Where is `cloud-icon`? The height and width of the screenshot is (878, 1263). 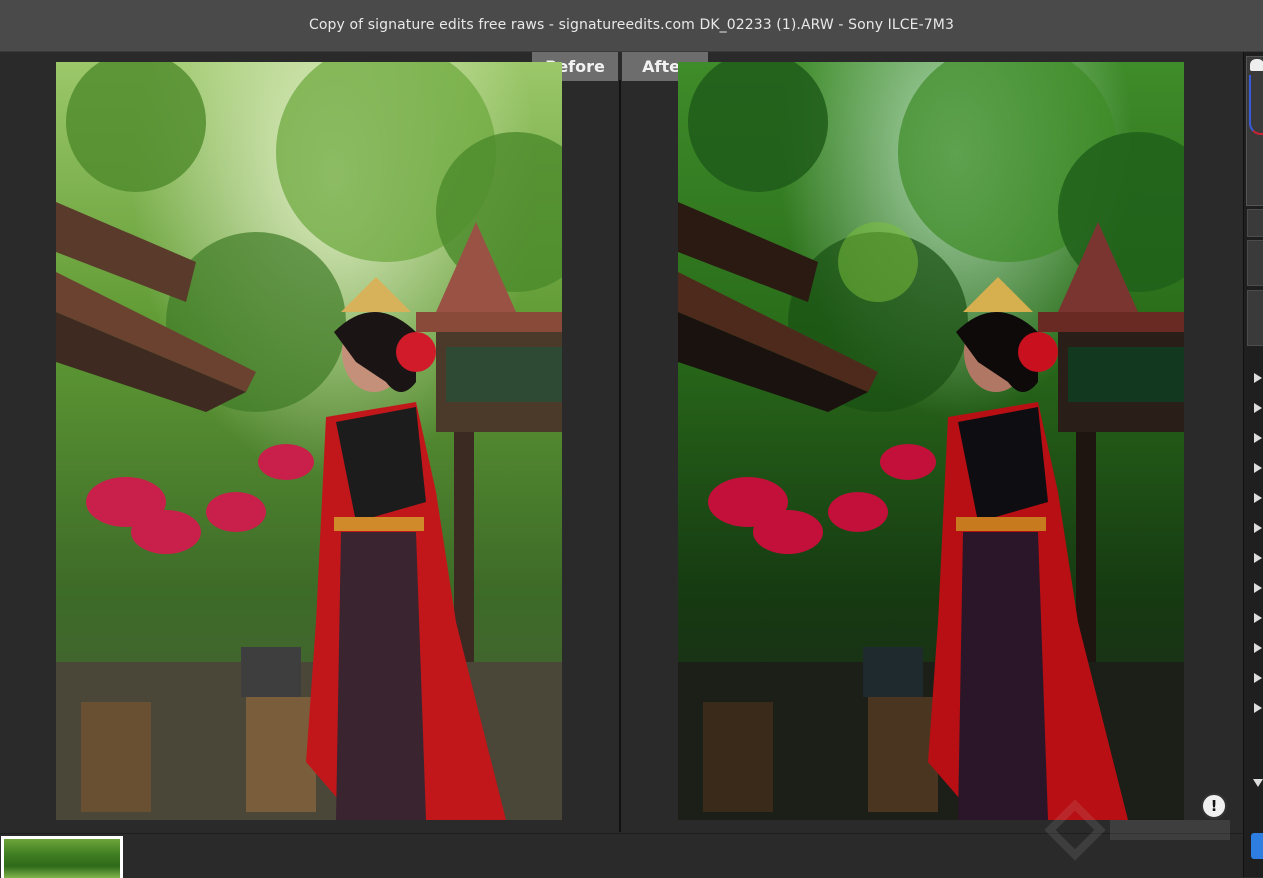
cloud-icon is located at coordinates (1256, 65).